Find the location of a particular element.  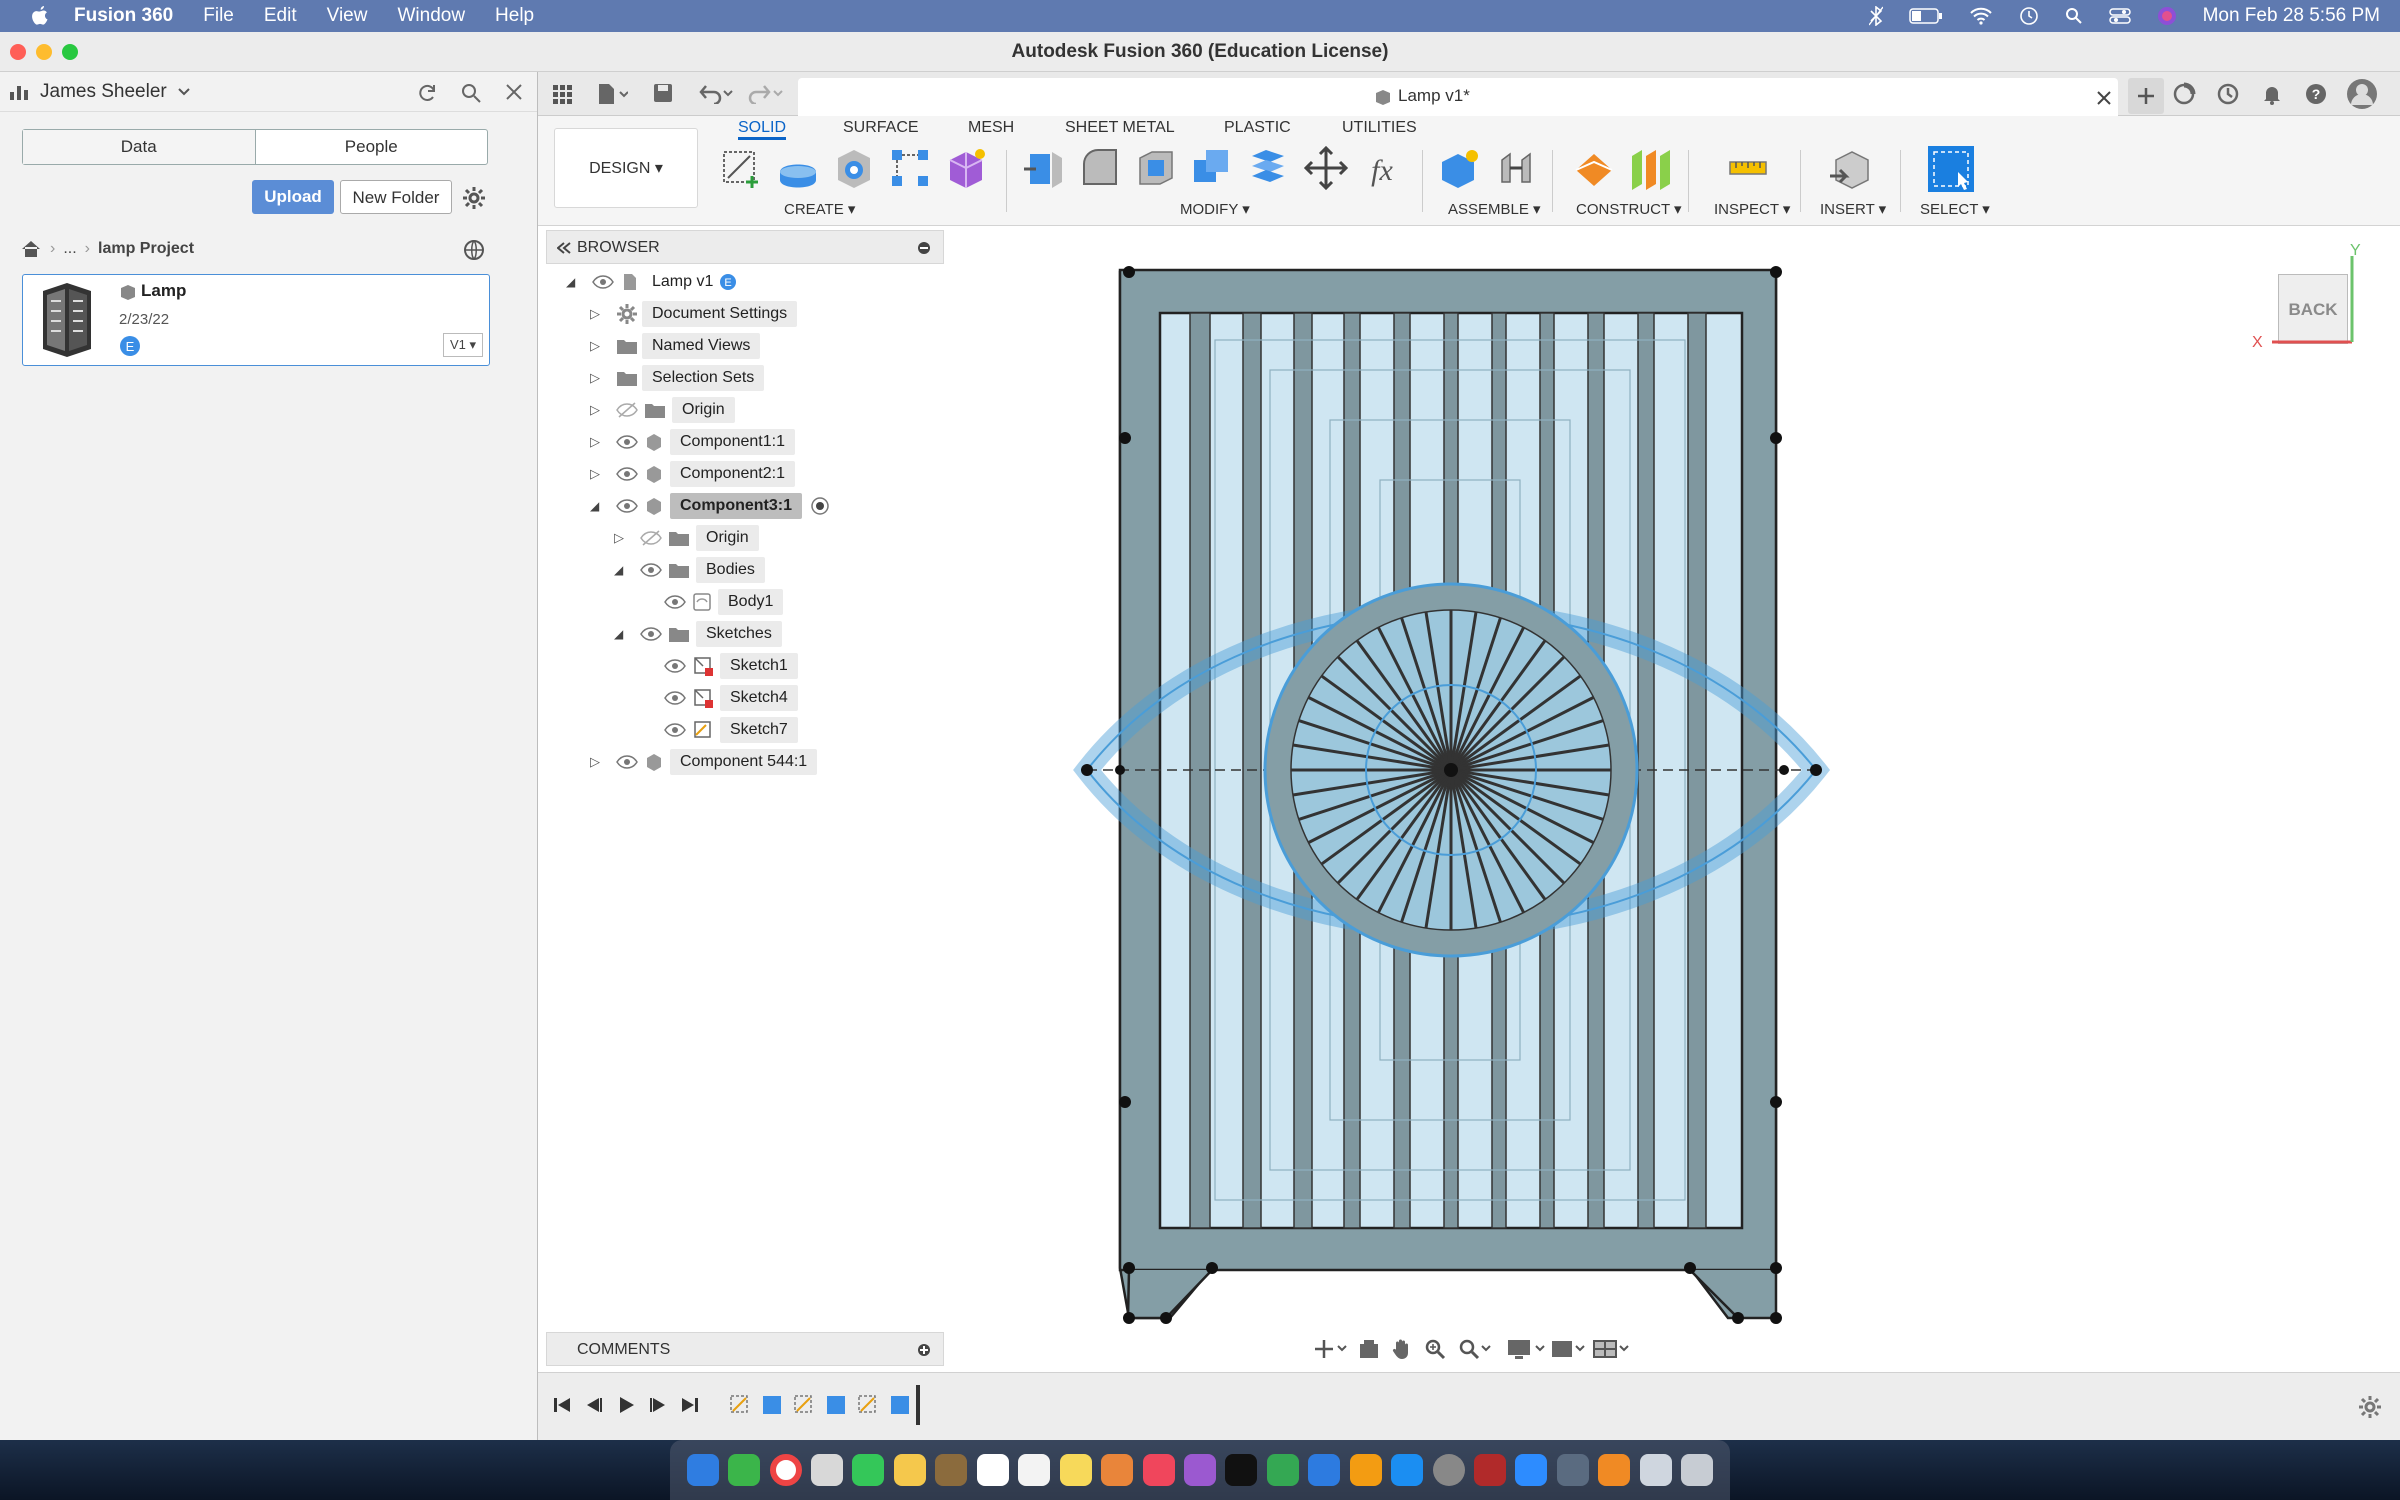

menu-edit: Edit is located at coordinates (280, 16).